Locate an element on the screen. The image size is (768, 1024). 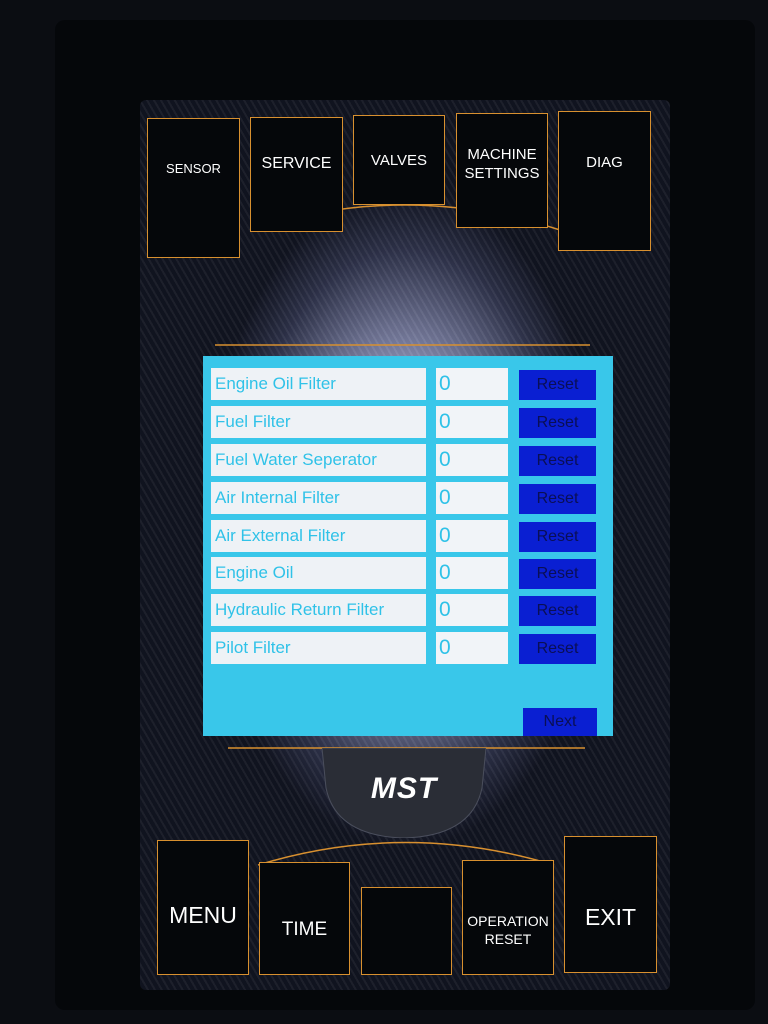
item-name: Pilot Filter is located at coordinates (318, 648).